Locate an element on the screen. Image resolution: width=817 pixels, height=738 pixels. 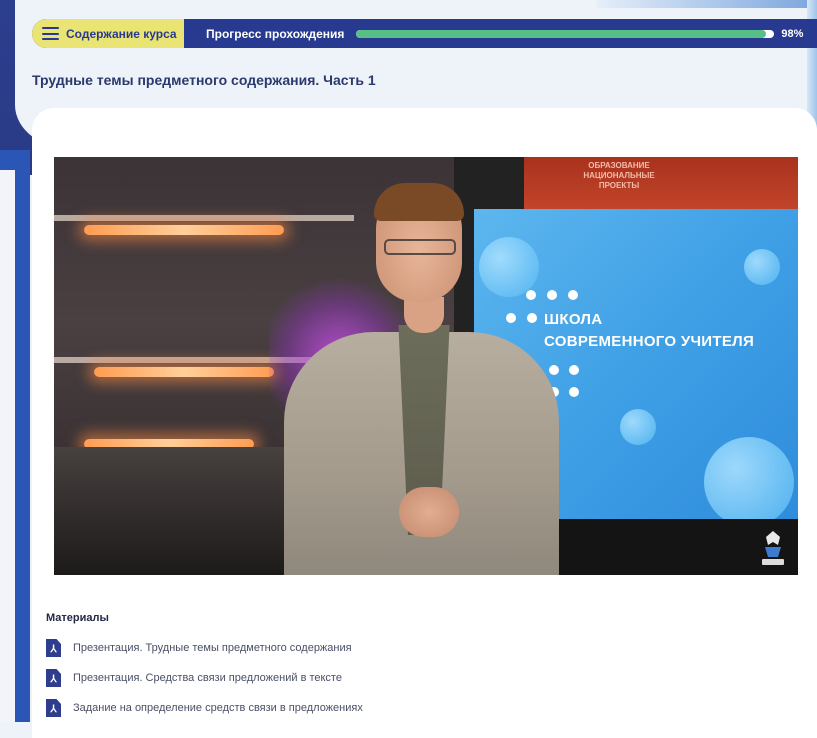
video-screen-text: ШКОЛА СОВРЕМЕННОГО УЧИТЕЛЯ is located at coordinates (649, 331).